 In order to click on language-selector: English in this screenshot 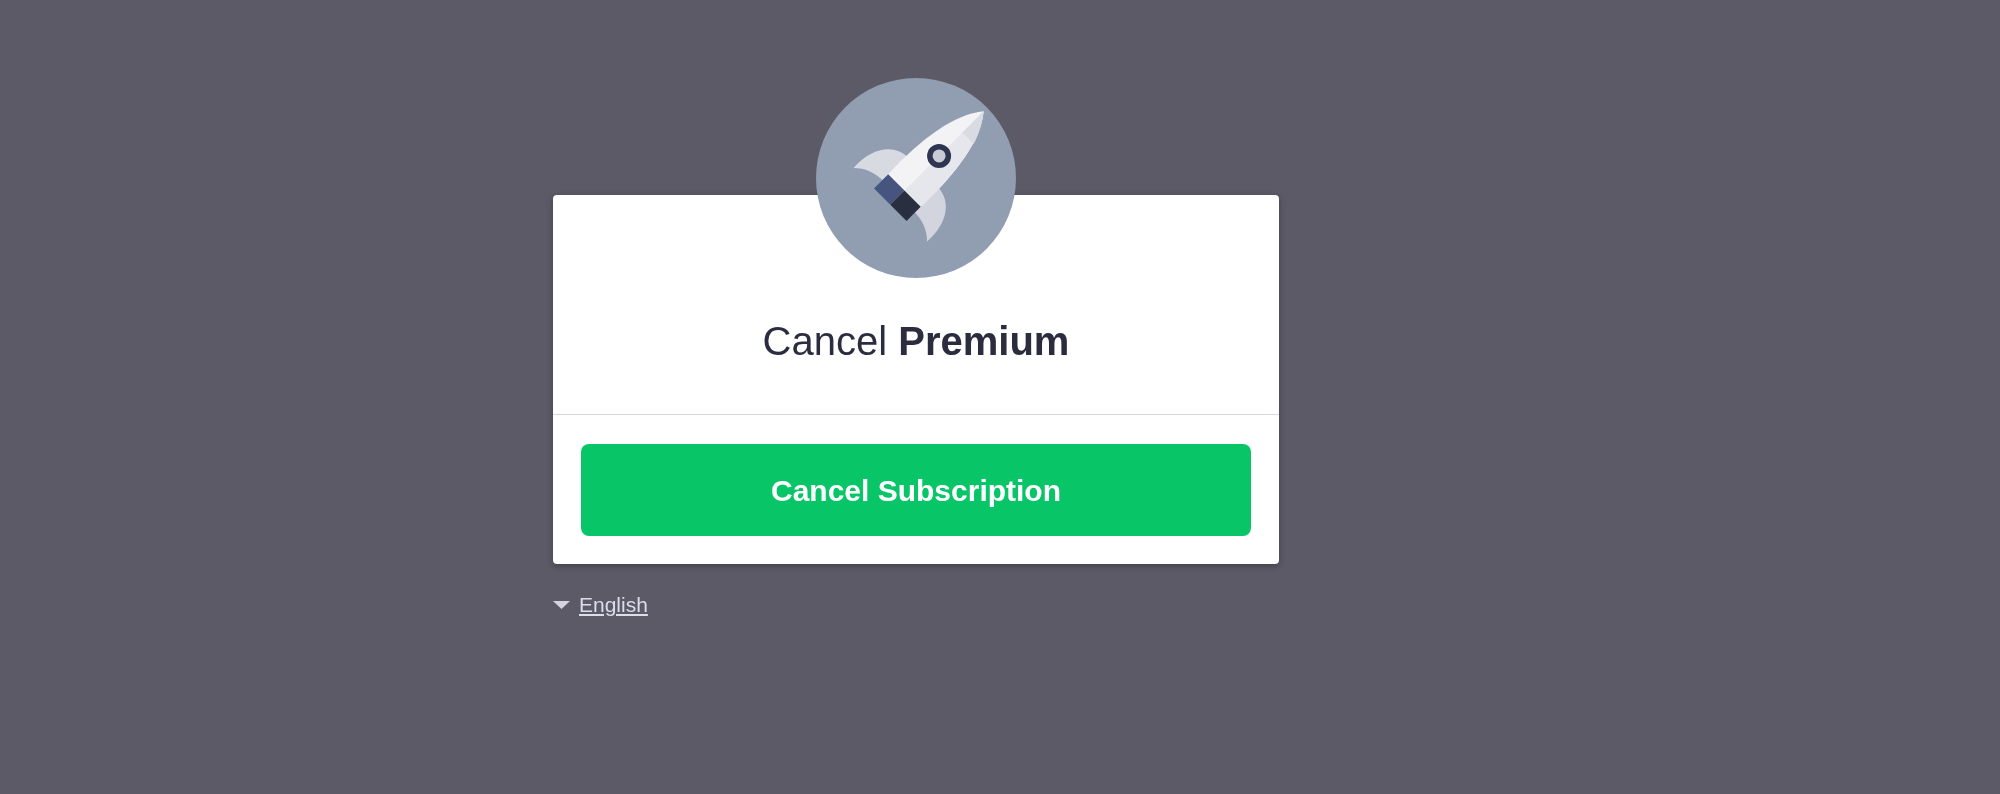, I will do `click(600, 604)`.